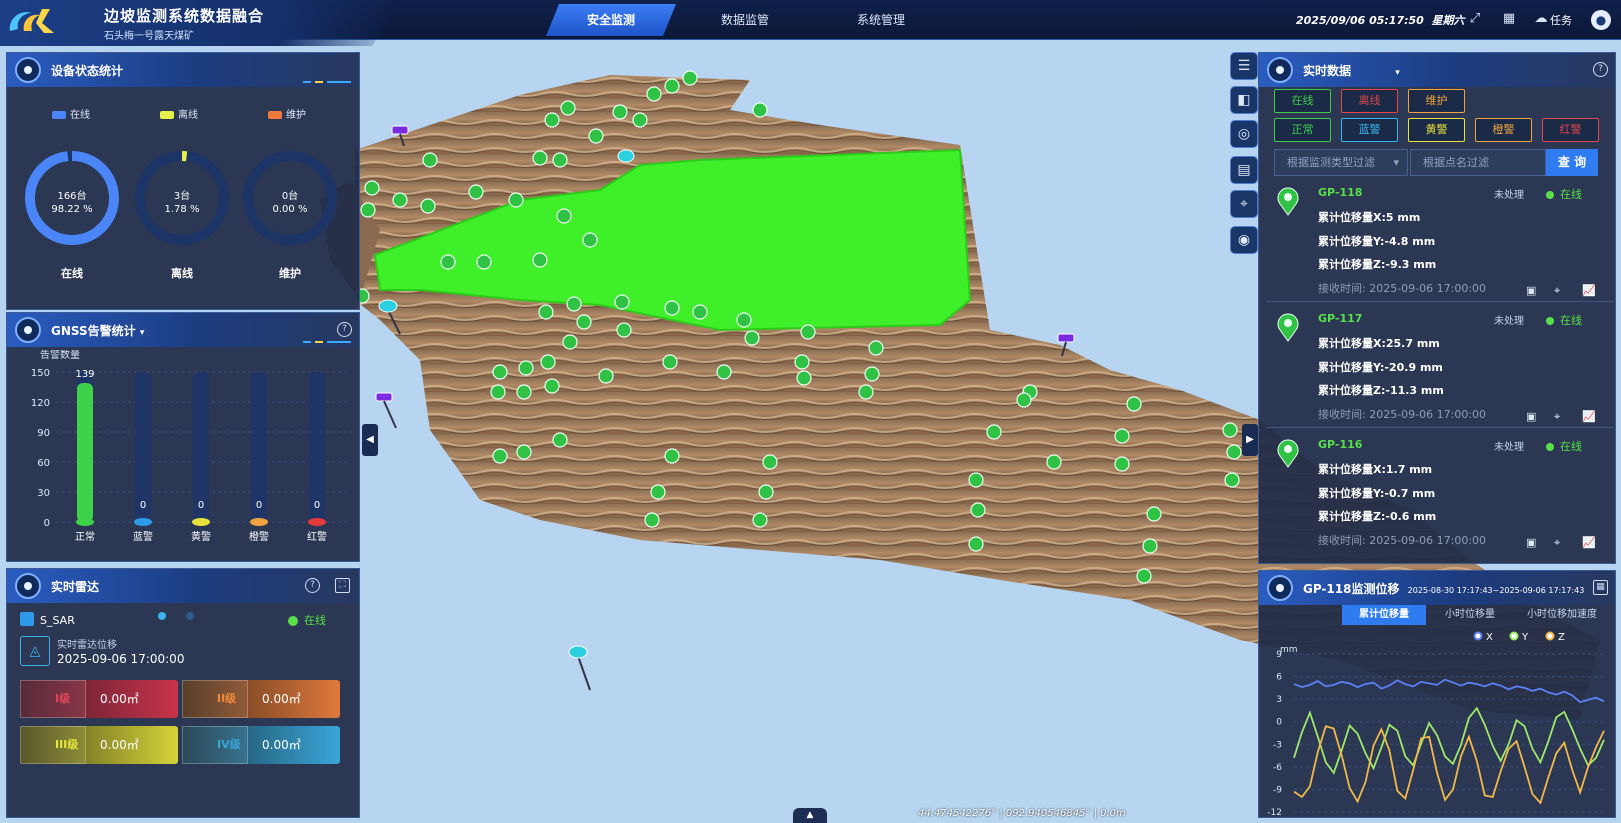  What do you see at coordinates (1377, 241) in the screenshot?
I see `displacement-y: 累计位移量Y:-4.8 mm` at bounding box center [1377, 241].